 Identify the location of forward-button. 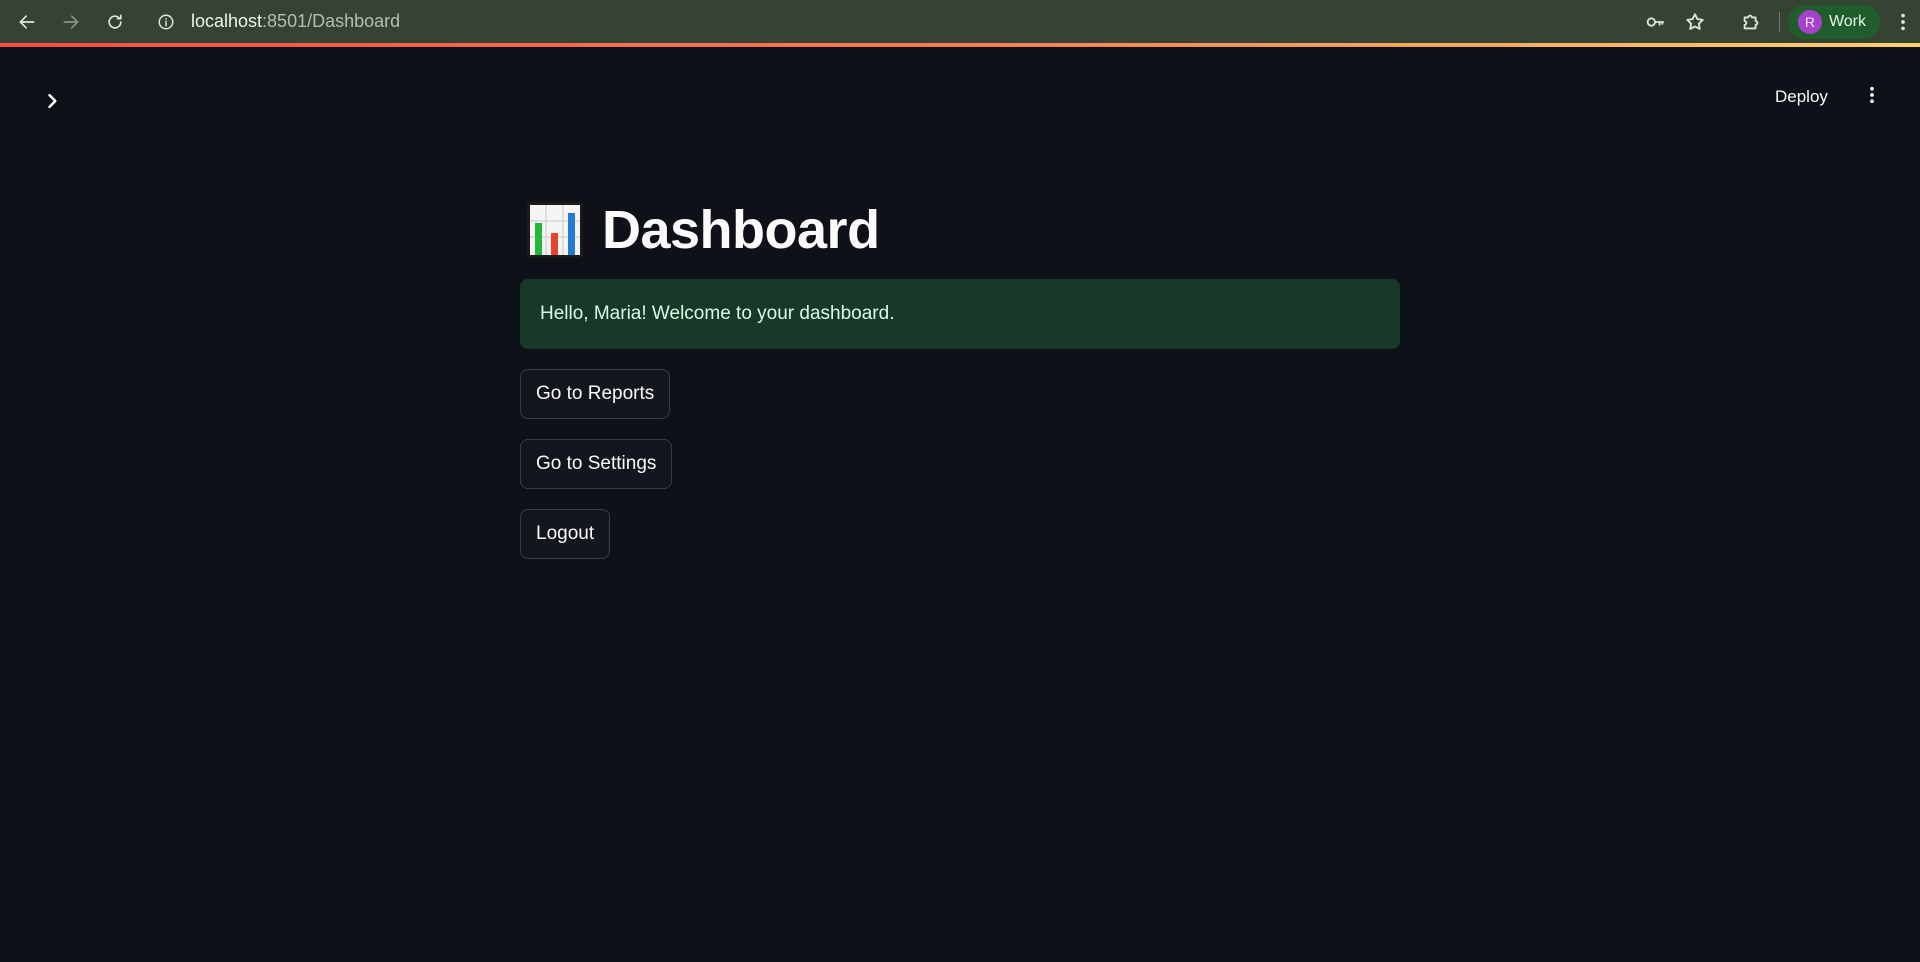
(71, 21).